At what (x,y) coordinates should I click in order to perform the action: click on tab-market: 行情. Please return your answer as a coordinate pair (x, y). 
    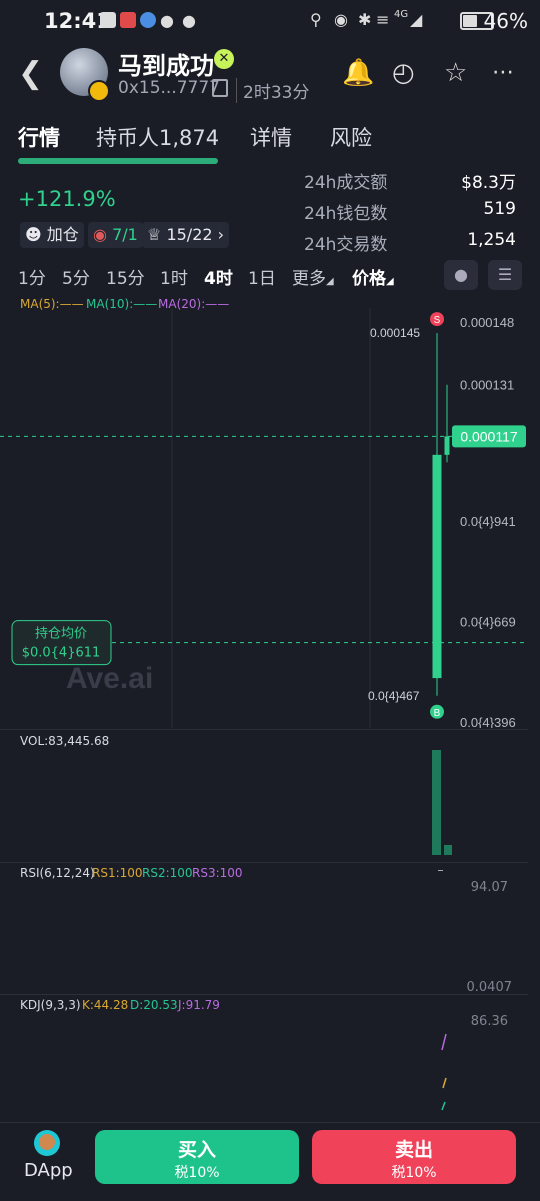
    Looking at the image, I should click on (39, 137).